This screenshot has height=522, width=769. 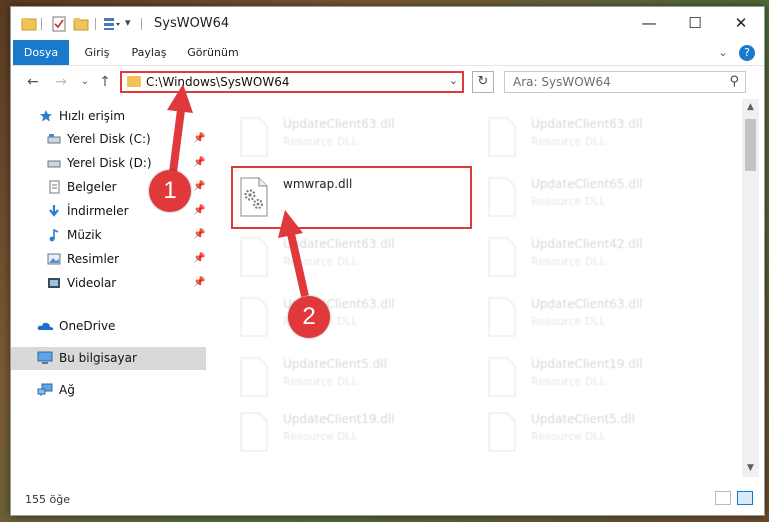 What do you see at coordinates (238, 190) in the screenshot?
I see `annotation-overlay` at bounding box center [238, 190].